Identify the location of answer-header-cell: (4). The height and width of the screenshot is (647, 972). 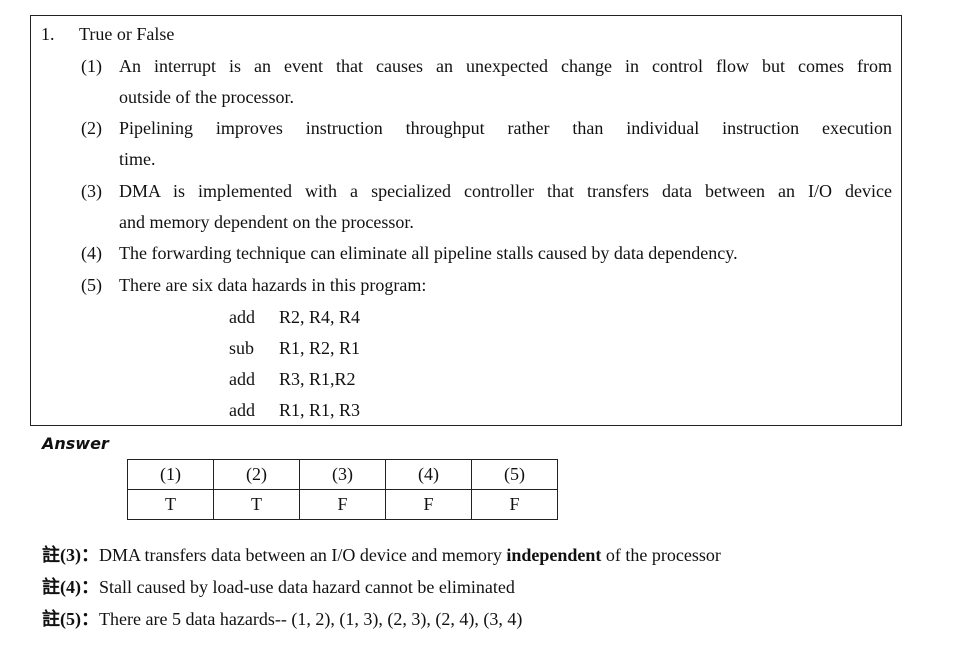
(428, 474).